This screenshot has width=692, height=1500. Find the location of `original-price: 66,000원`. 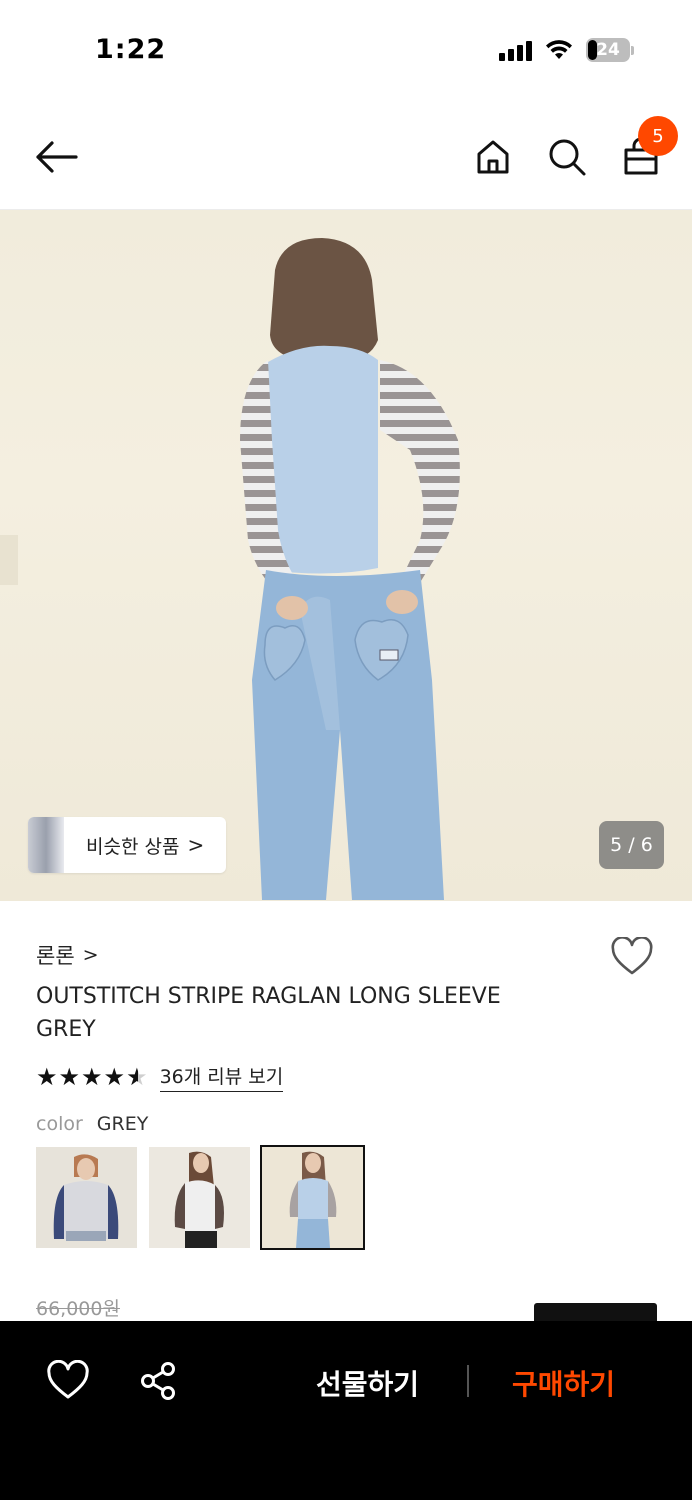

original-price: 66,000원 is located at coordinates (78, 1309).